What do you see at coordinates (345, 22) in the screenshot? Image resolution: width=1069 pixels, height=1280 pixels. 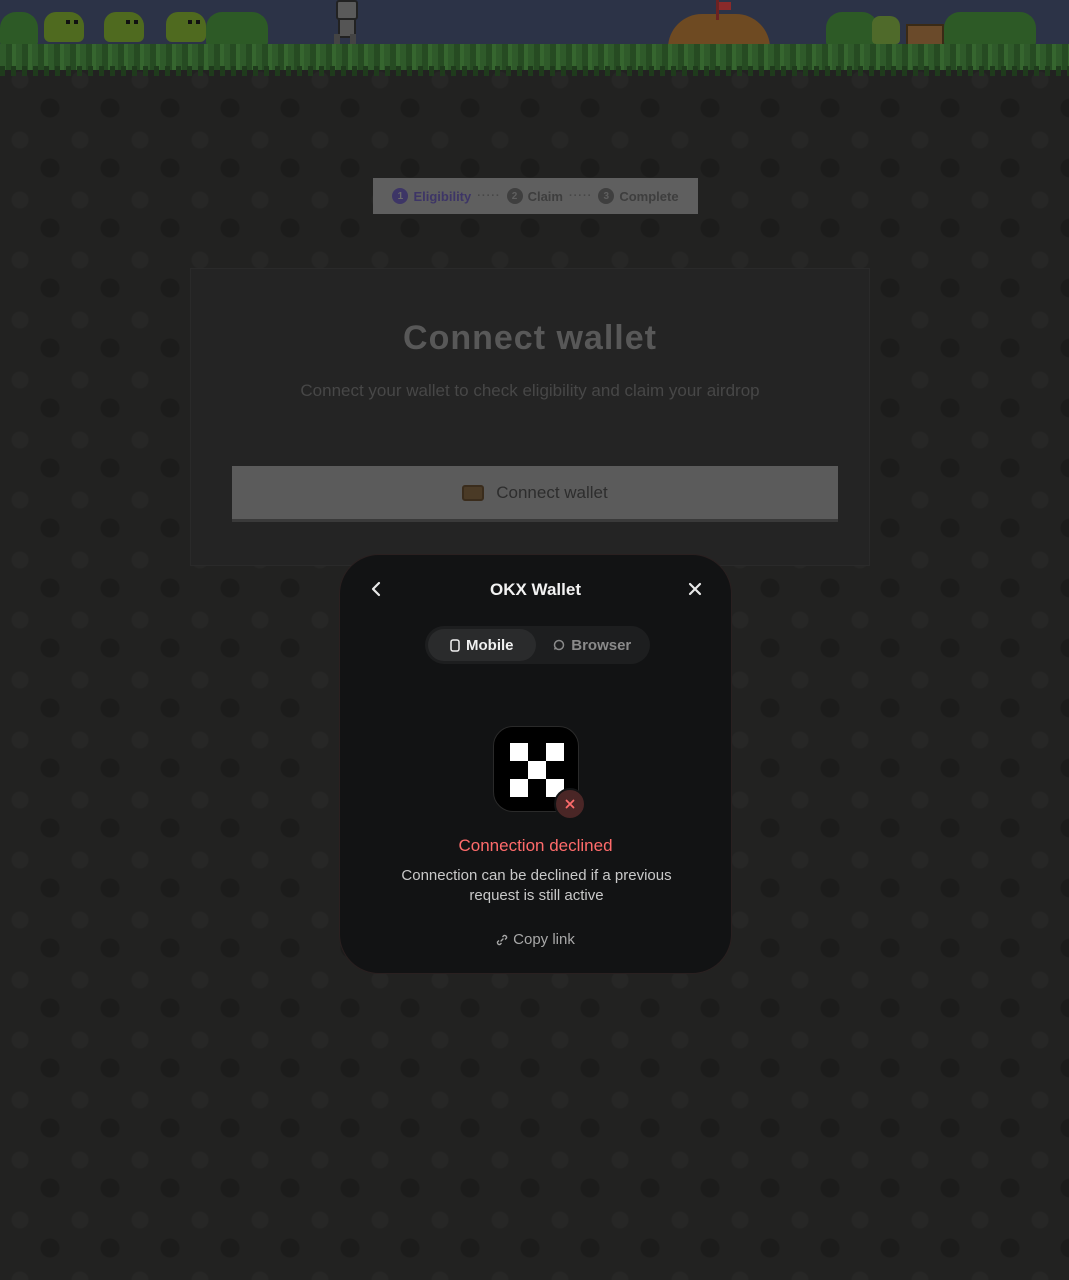 I see `player-sprite` at bounding box center [345, 22].